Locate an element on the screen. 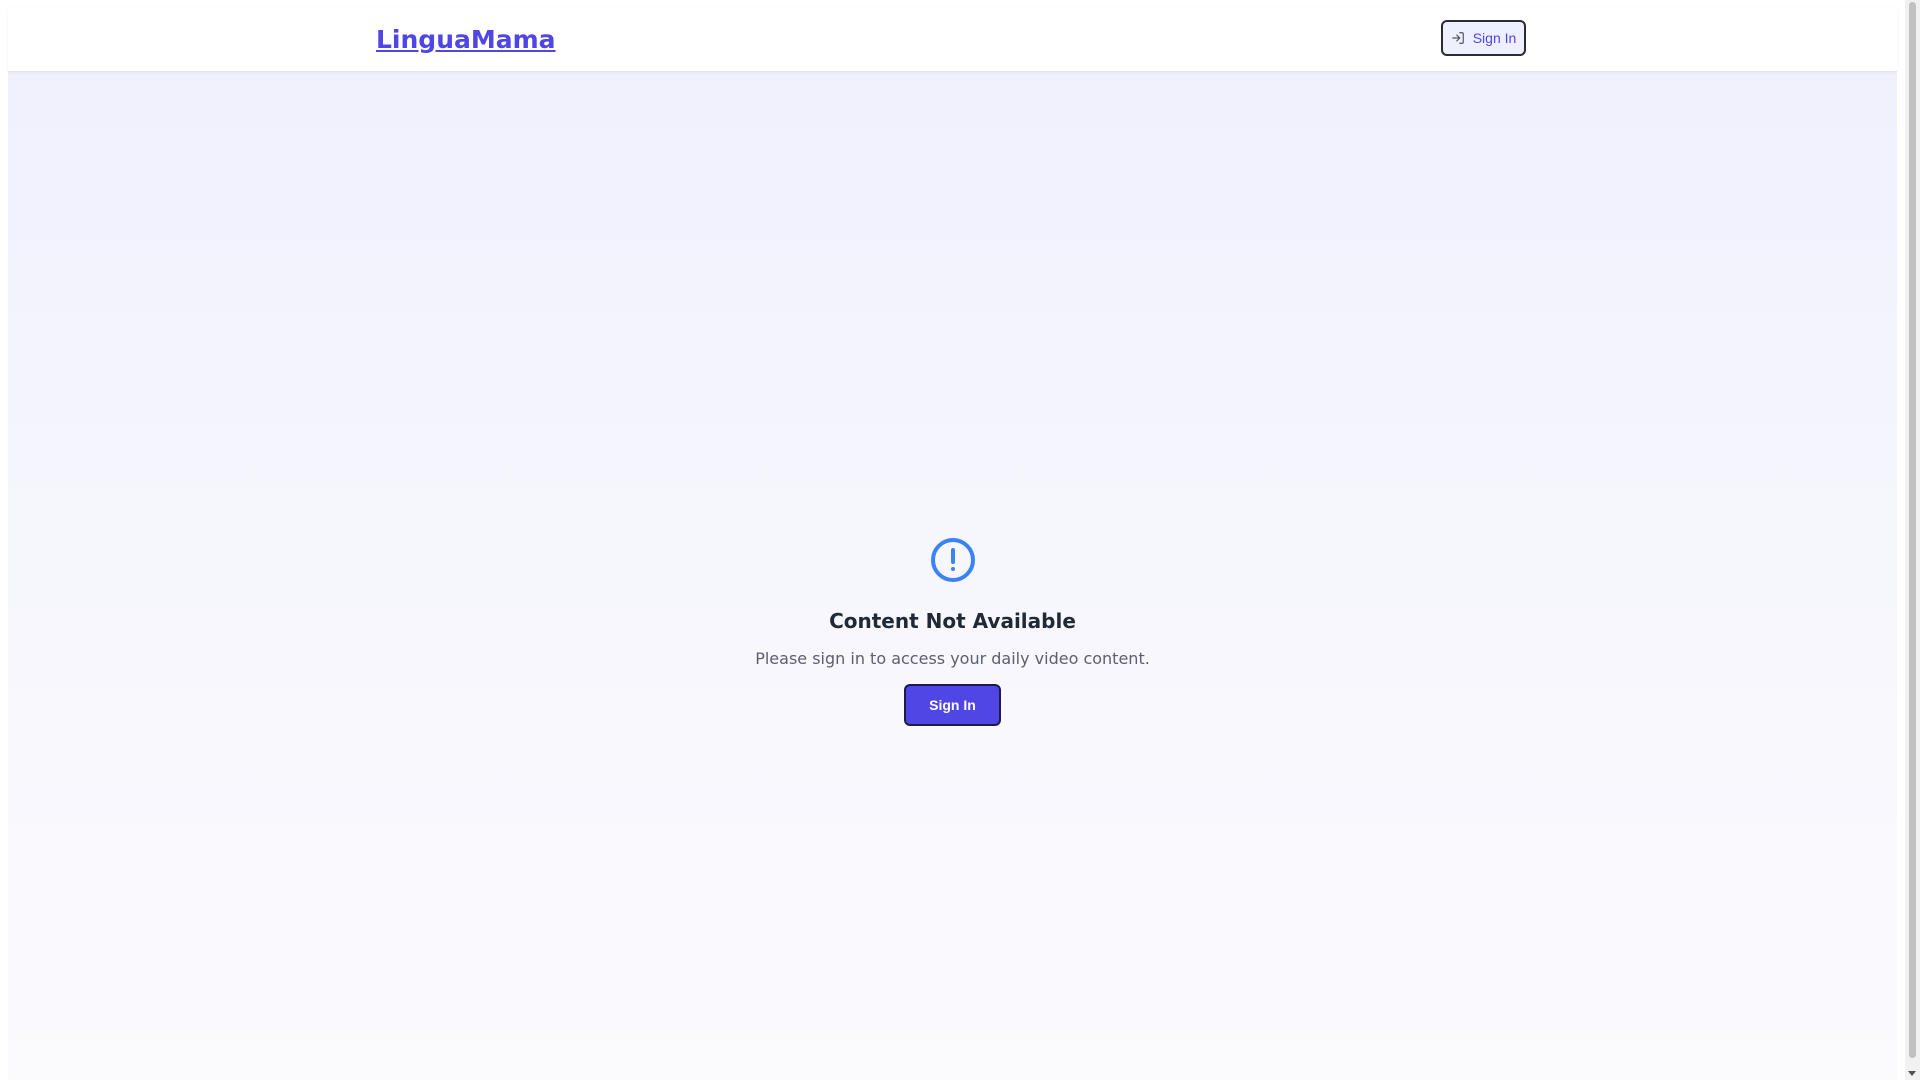  header-sign-in-button: Sign In is located at coordinates (1483, 38).